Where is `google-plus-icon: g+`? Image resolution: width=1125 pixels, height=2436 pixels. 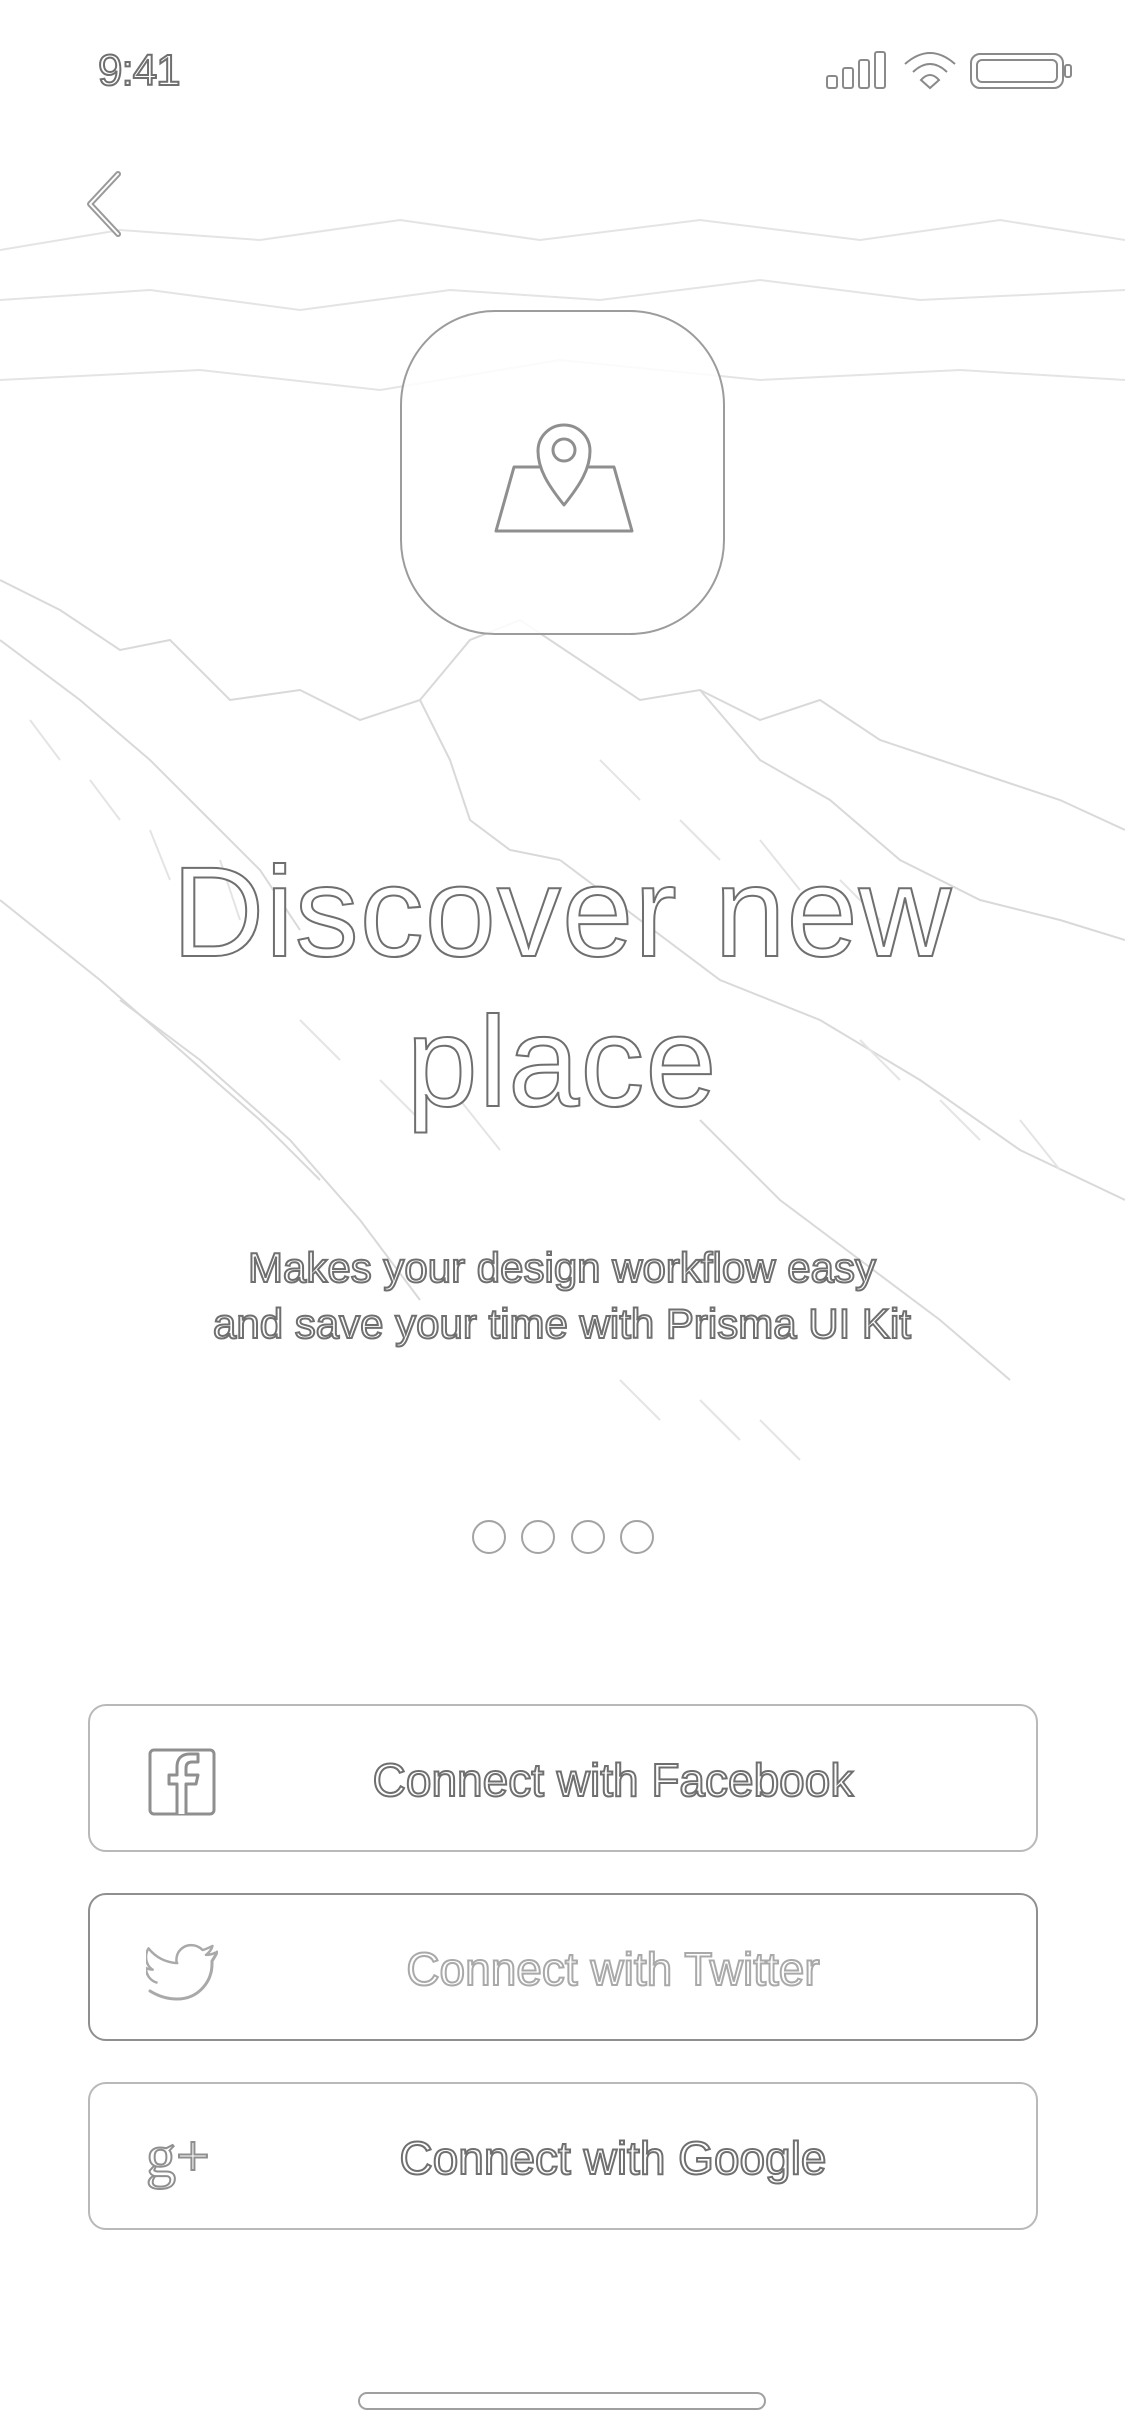 google-plus-icon: g+ is located at coordinates (178, 2157).